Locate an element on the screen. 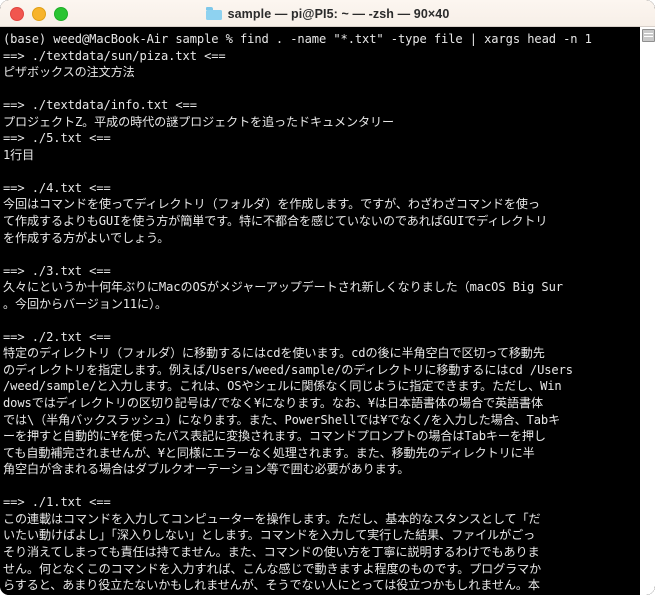 The height and width of the screenshot is (595, 655). terminal-line: を作成する方がよいでしょう。 is located at coordinates (86, 237).